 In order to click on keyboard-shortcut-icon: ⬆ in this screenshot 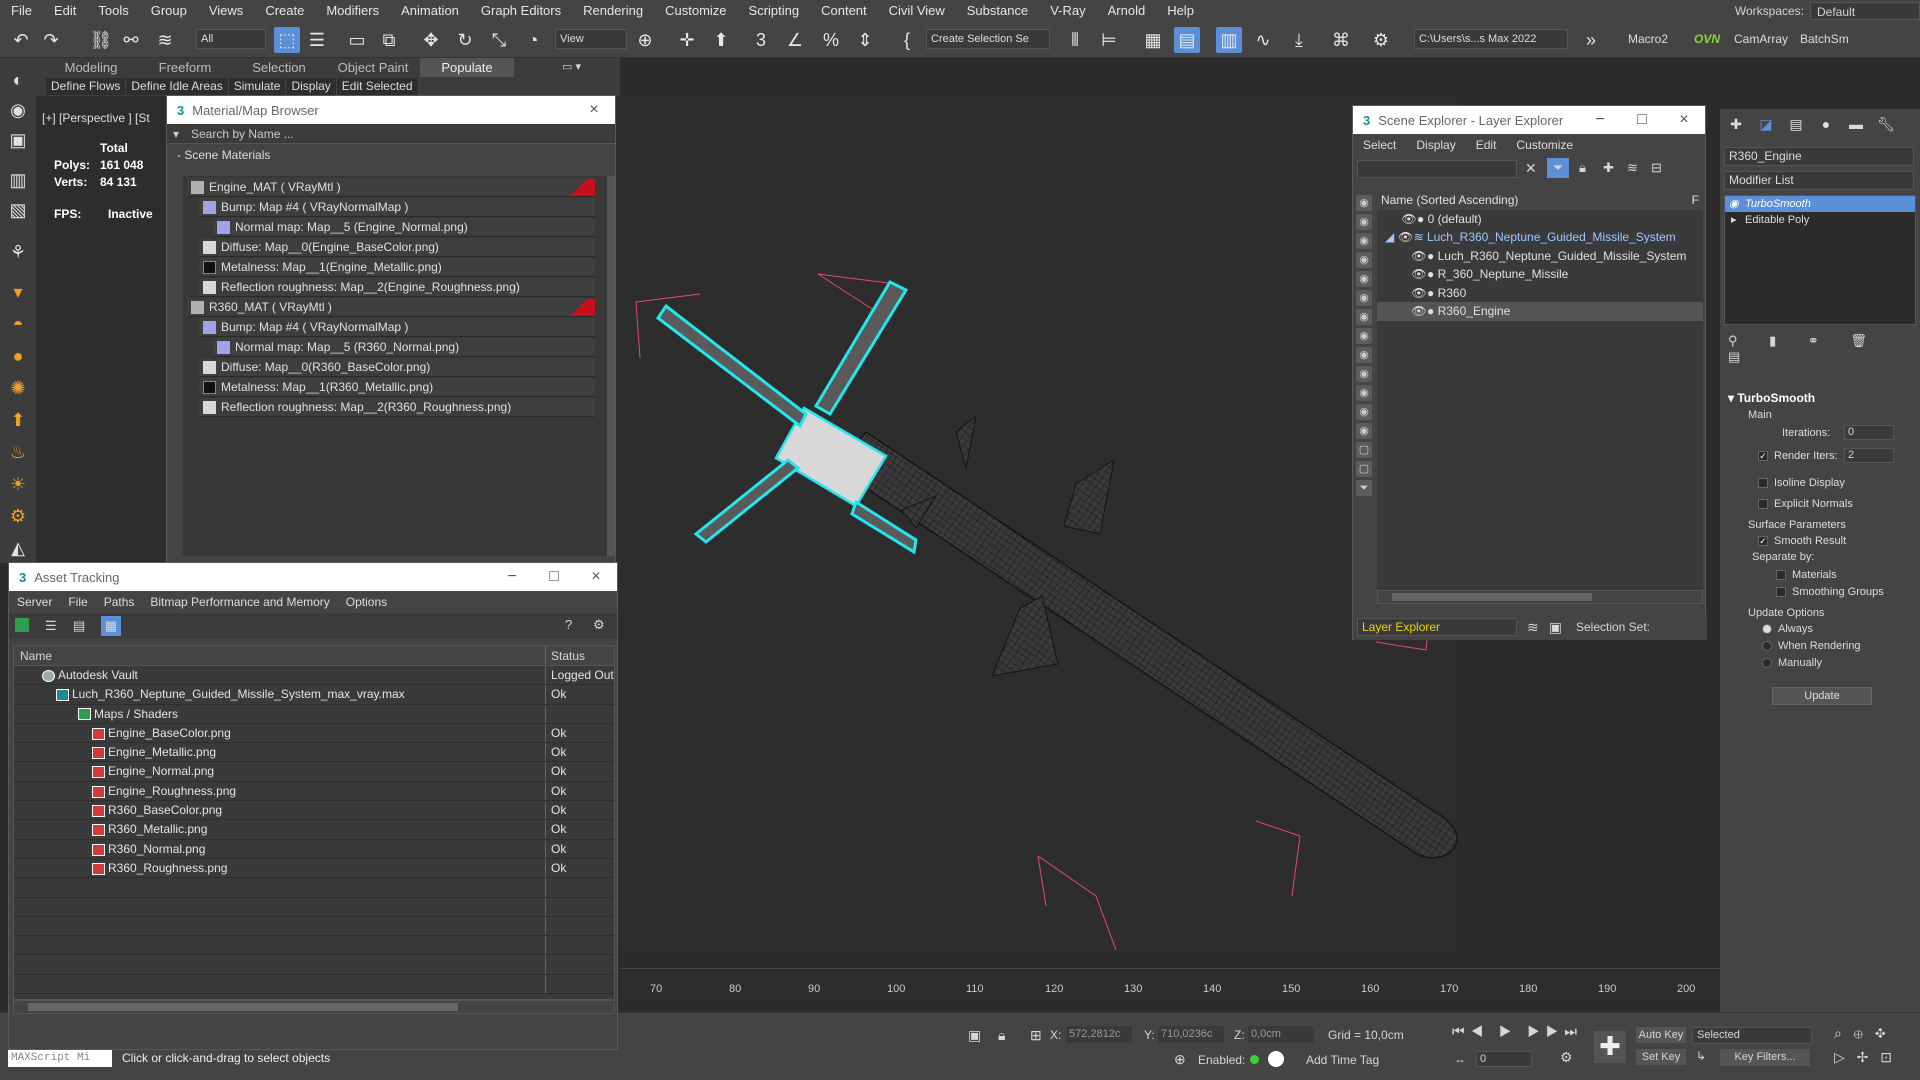, I will do `click(721, 40)`.